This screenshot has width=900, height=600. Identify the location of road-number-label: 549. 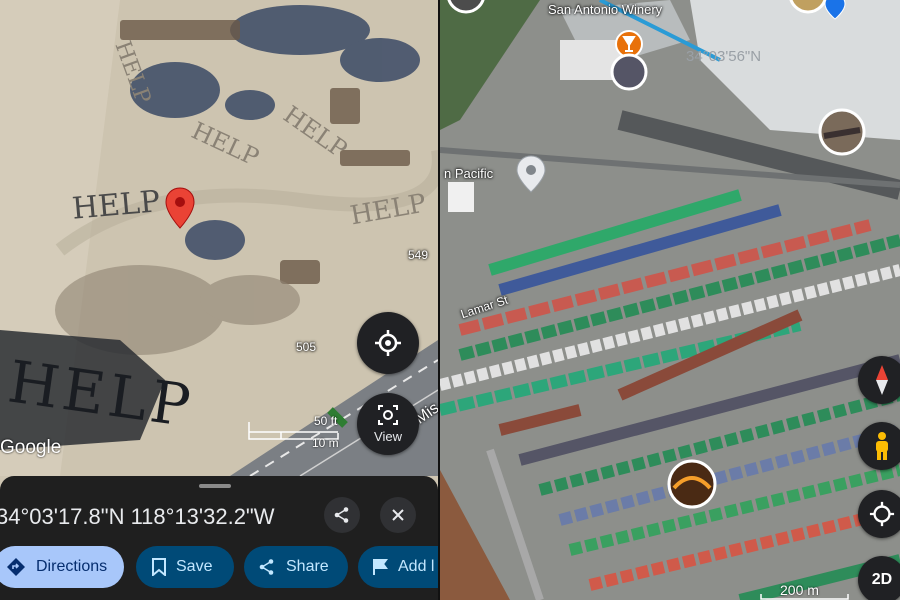
(418, 255).